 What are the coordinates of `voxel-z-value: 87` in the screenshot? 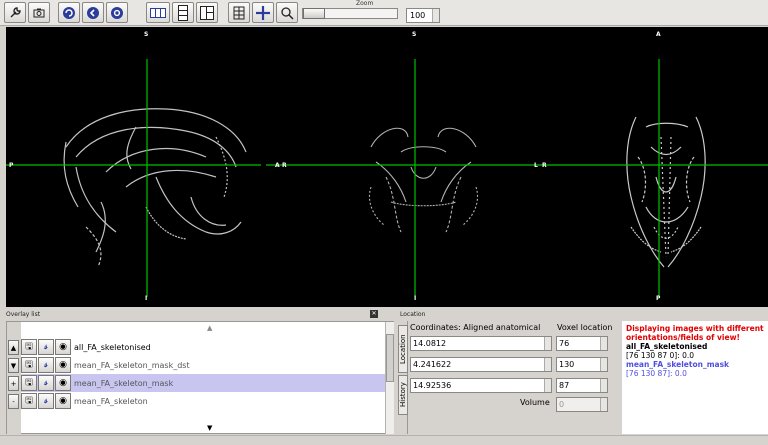 It's located at (564, 385).